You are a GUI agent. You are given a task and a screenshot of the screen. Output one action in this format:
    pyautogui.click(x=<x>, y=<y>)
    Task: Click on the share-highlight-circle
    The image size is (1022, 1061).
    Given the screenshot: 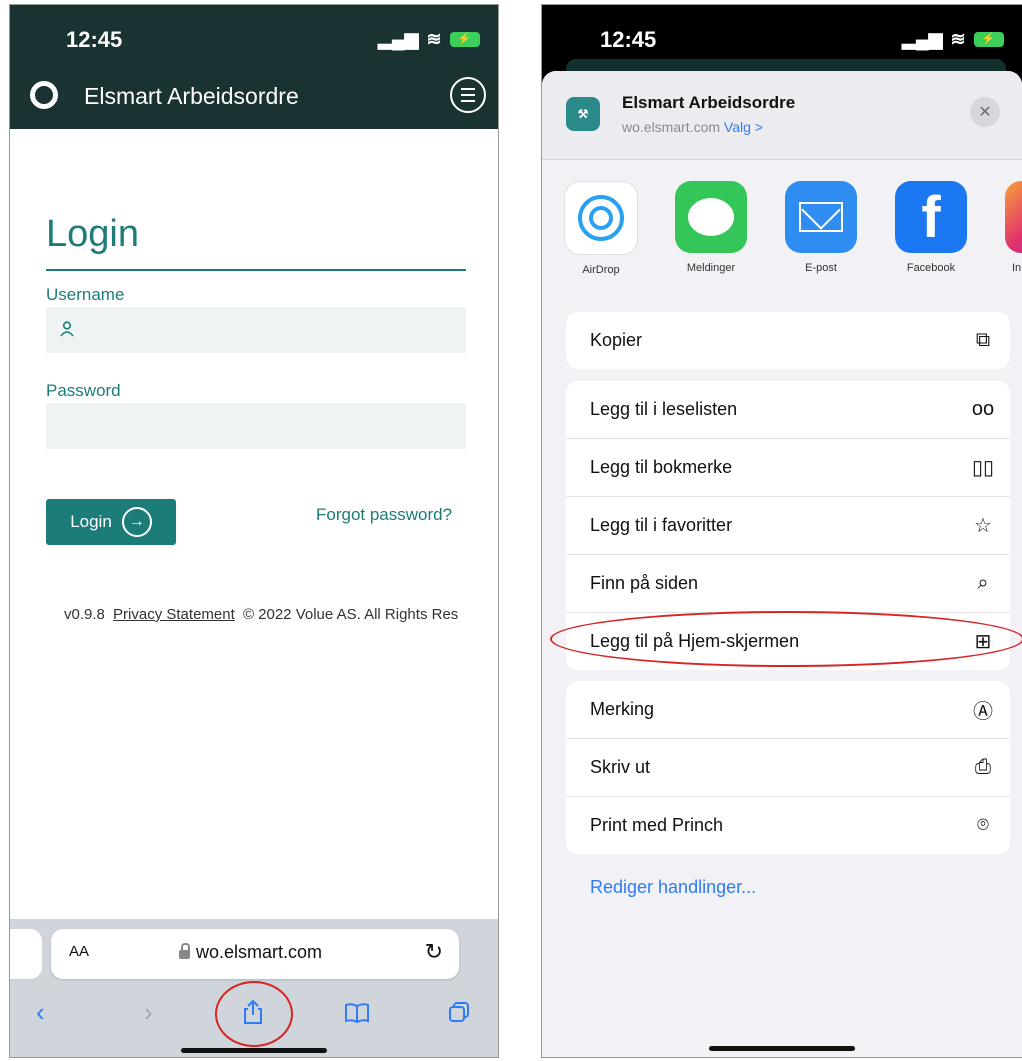 What is the action you would take?
    pyautogui.click(x=254, y=1014)
    